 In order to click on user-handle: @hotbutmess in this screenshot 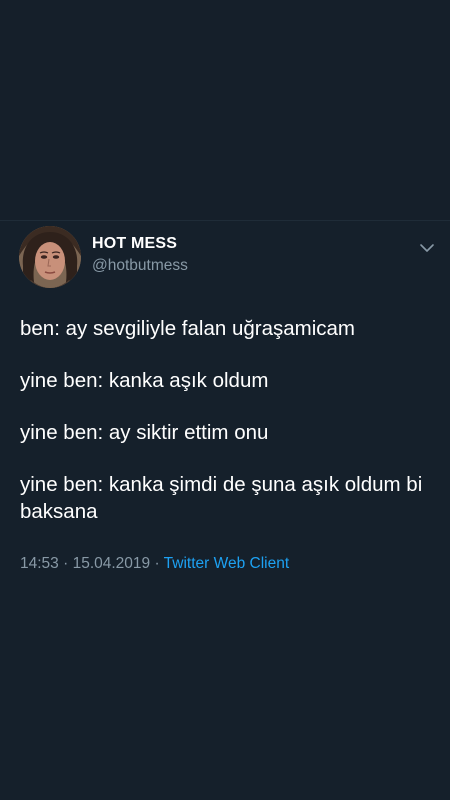, I will do `click(140, 266)`.